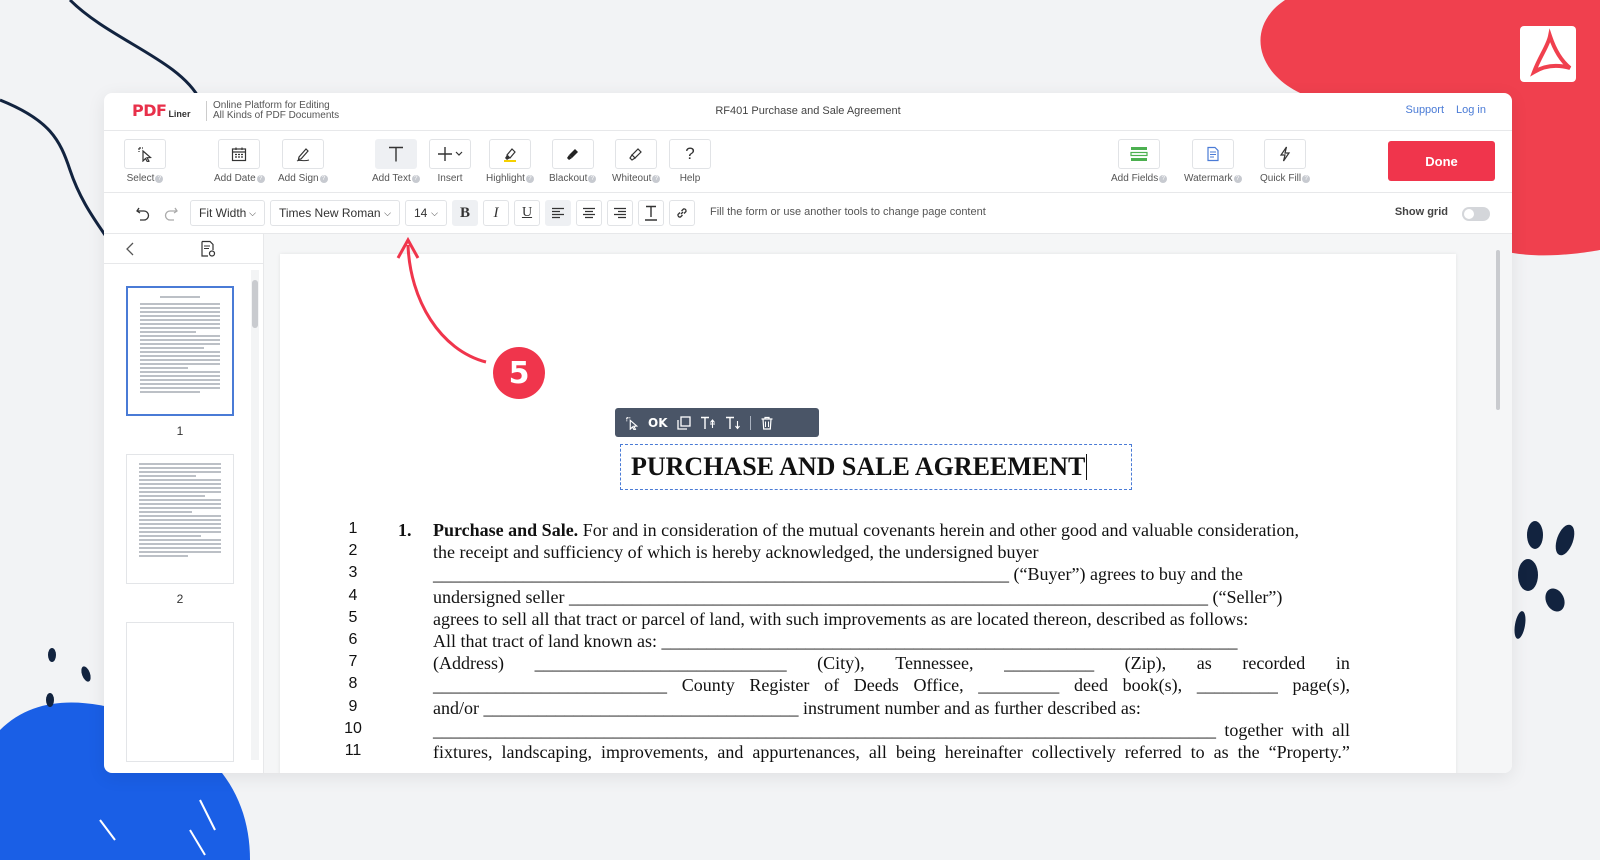 Image resolution: width=1600 pixels, height=860 pixels. I want to click on show-grid-toggle, so click(1476, 214).